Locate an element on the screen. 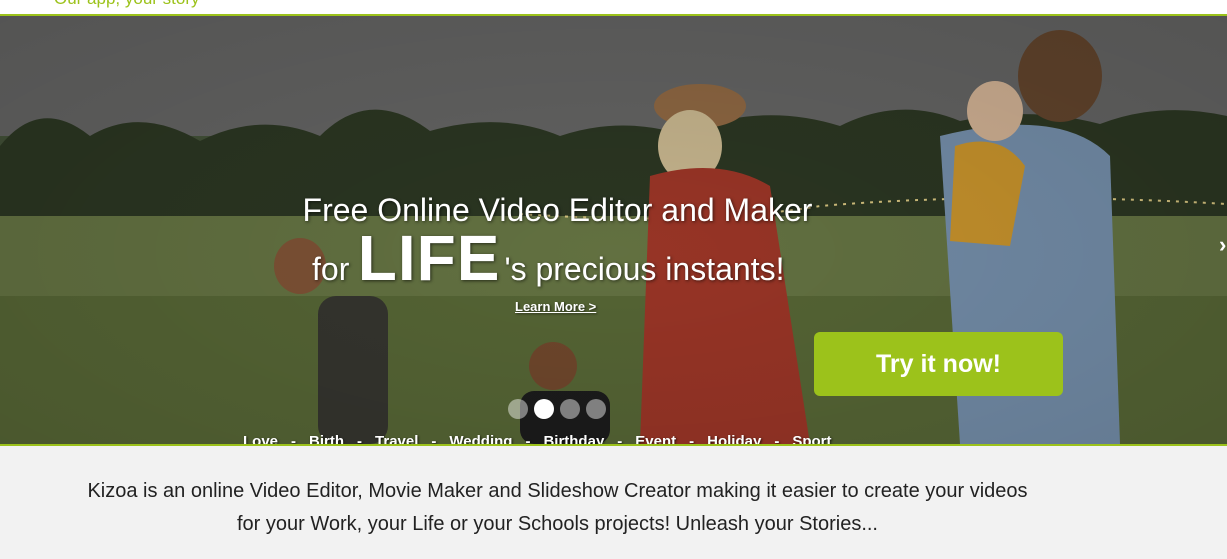 This screenshot has width=1227, height=559. category-link-birthday: Birthday is located at coordinates (573, 438).